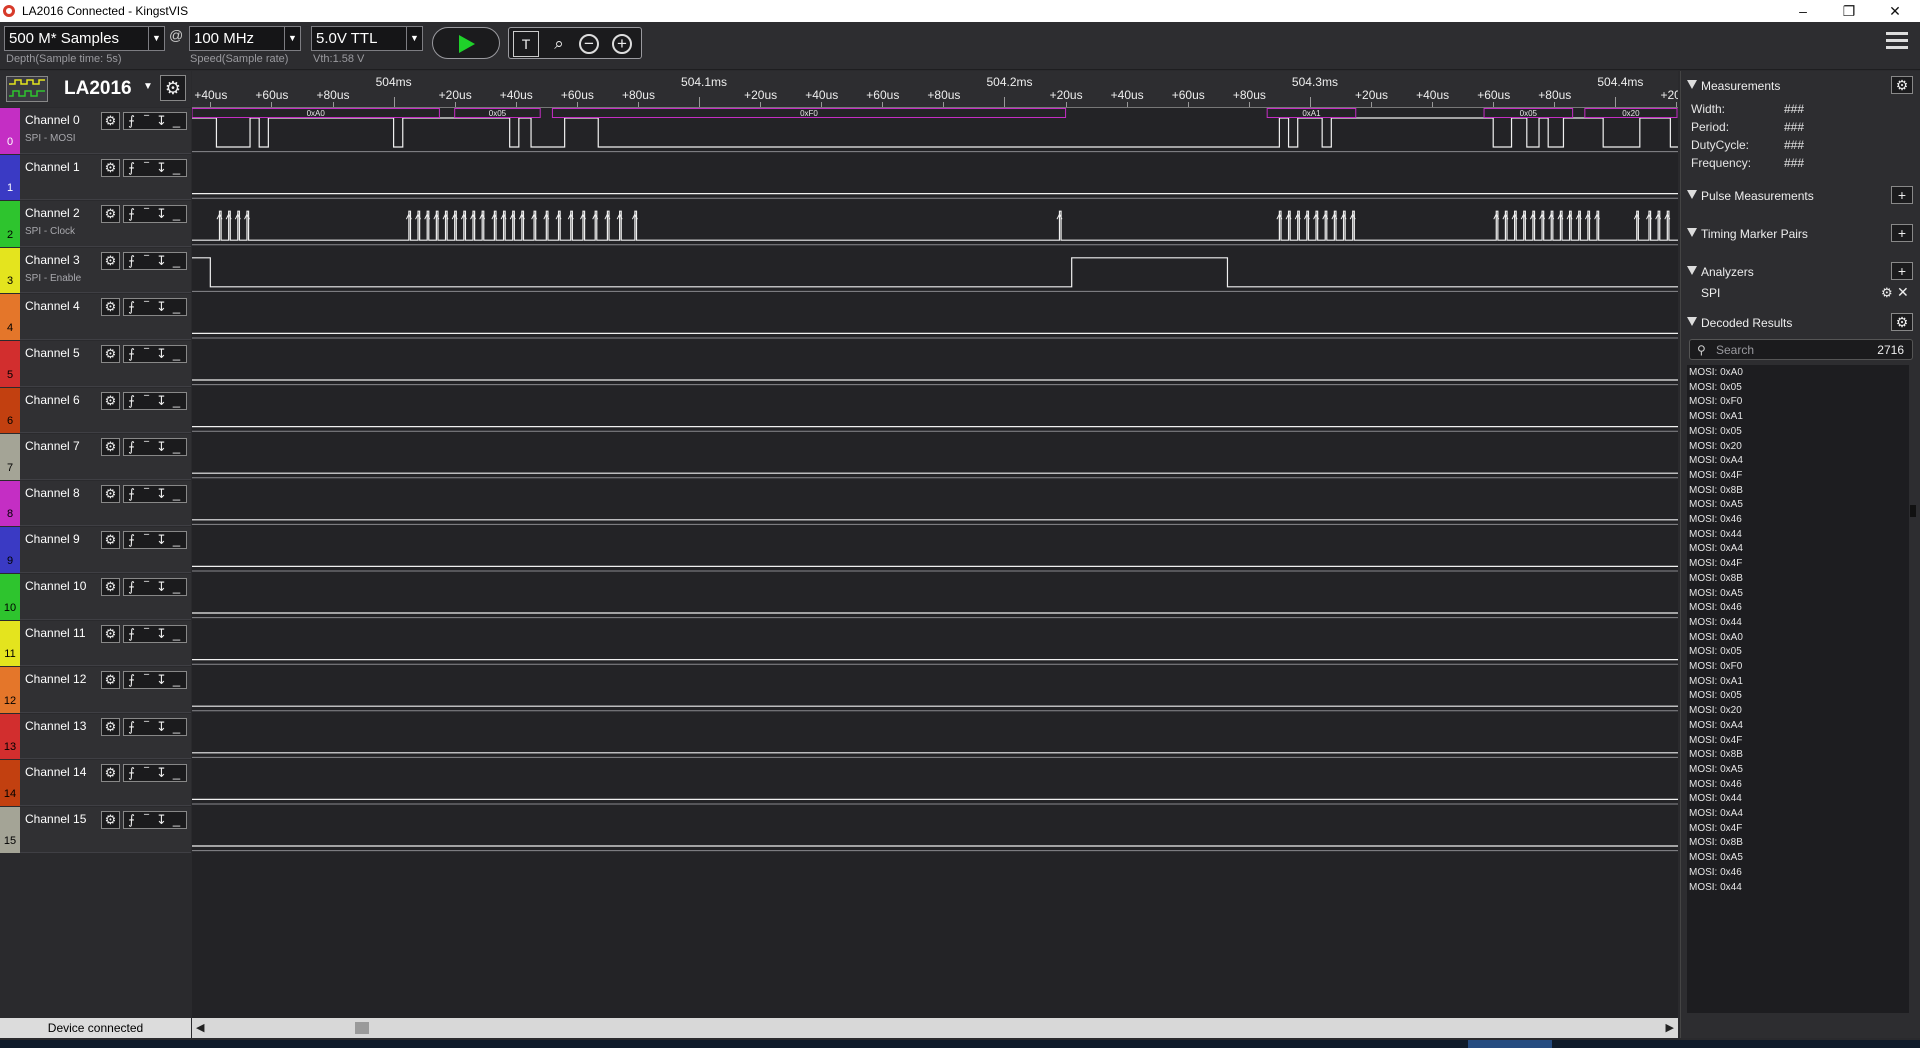 This screenshot has height=1048, width=1920. What do you see at coordinates (52, 446) in the screenshot?
I see `channel-name: Channel 7` at bounding box center [52, 446].